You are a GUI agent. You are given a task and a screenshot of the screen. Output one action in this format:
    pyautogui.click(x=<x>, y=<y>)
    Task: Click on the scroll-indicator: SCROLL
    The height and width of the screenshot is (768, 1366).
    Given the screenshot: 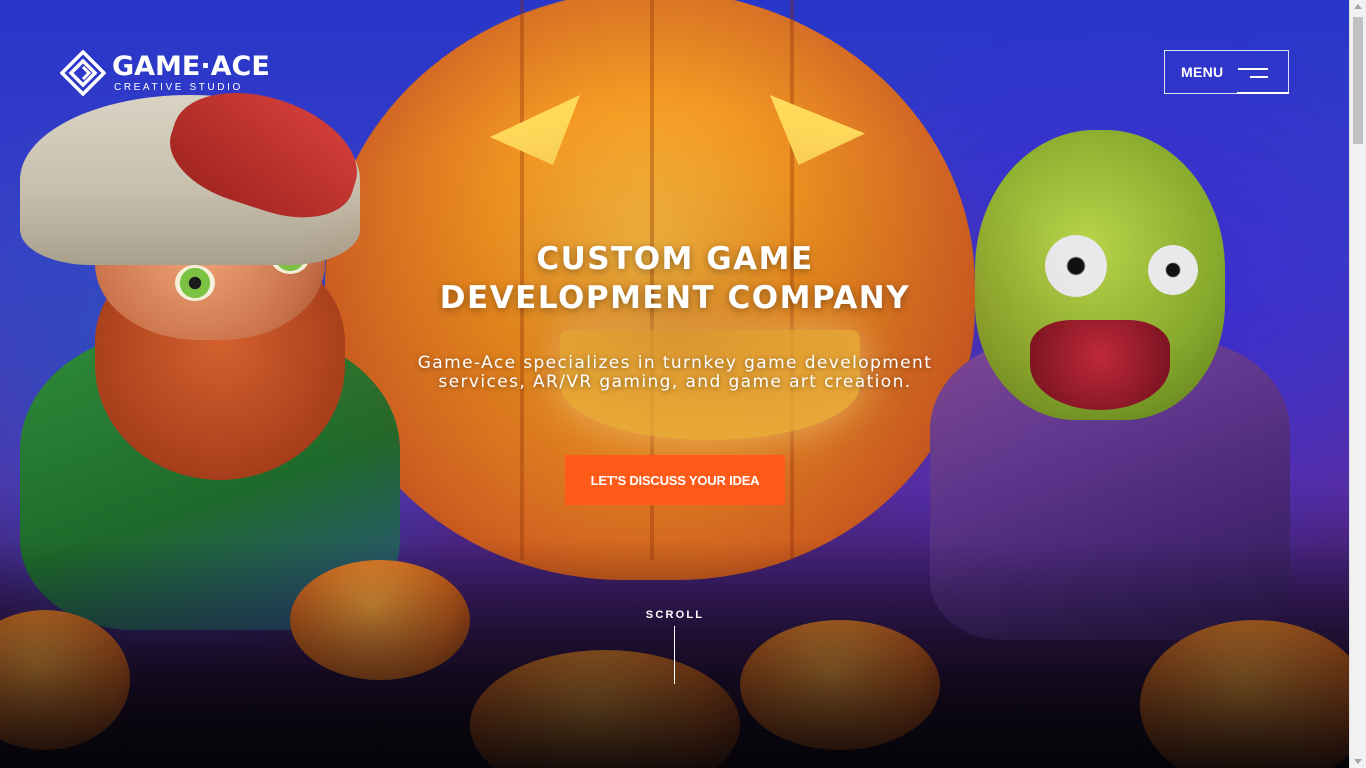 What is the action you would take?
    pyautogui.click(x=675, y=646)
    